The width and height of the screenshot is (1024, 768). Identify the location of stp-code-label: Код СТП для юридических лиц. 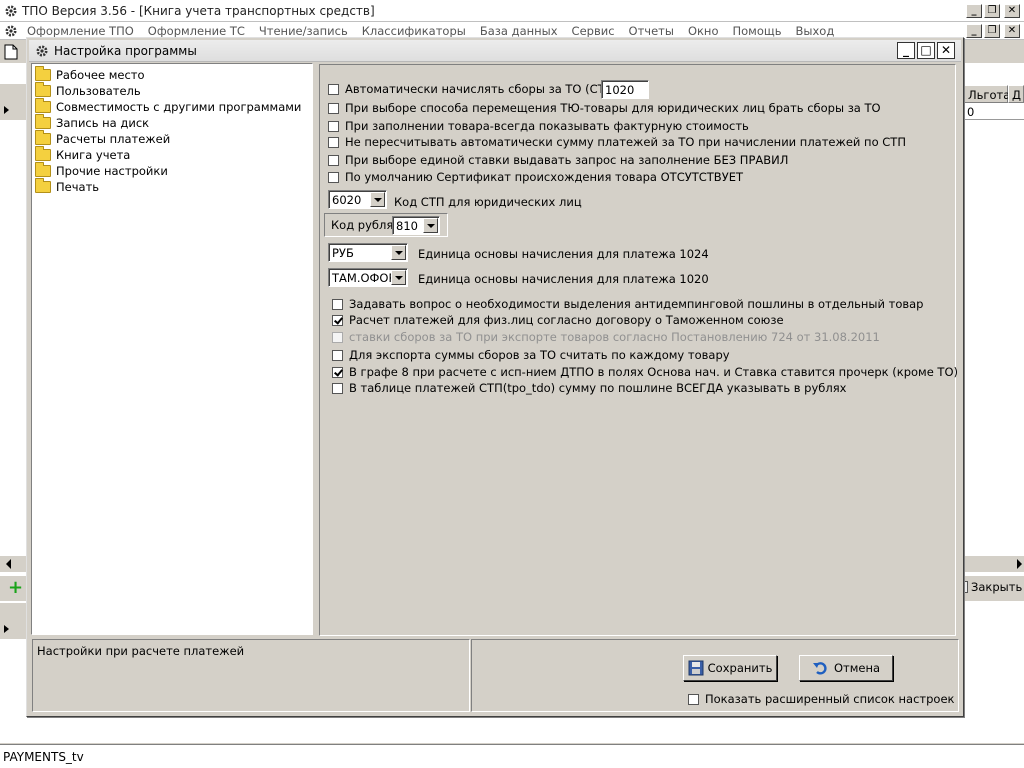
(488, 202).